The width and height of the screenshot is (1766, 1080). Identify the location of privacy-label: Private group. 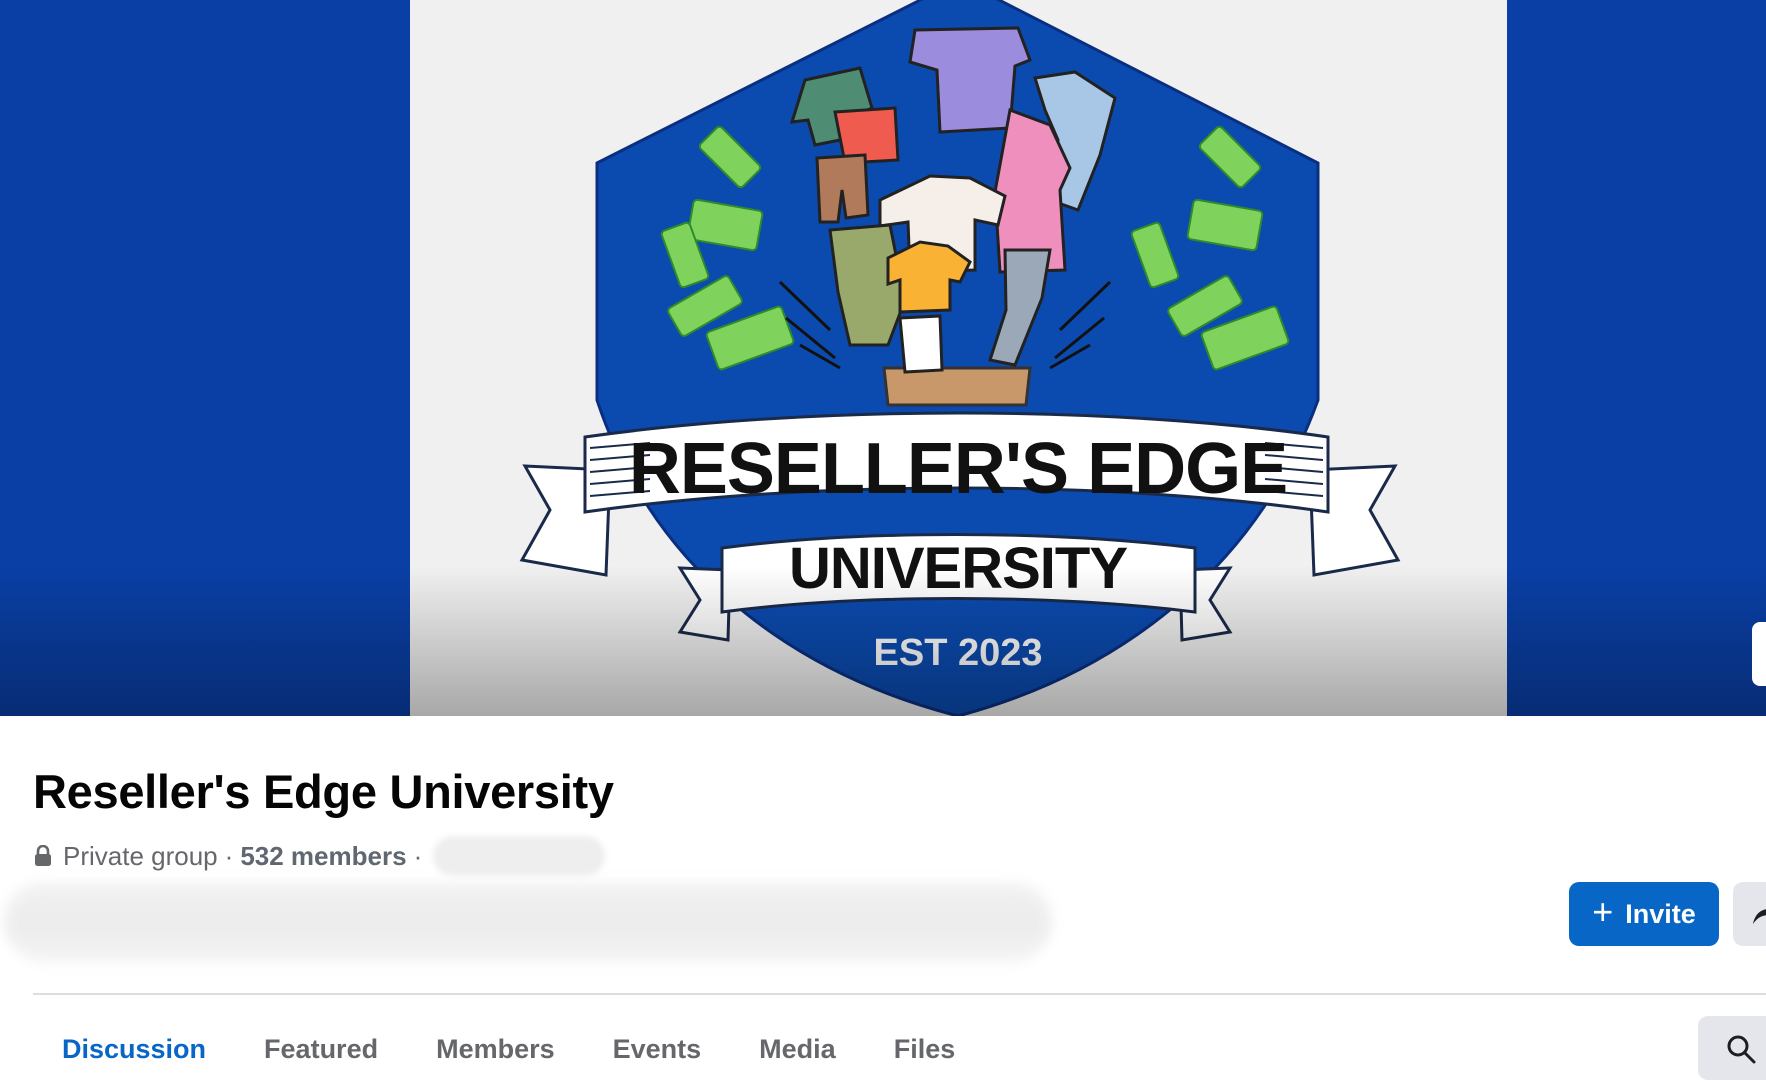
(140, 855).